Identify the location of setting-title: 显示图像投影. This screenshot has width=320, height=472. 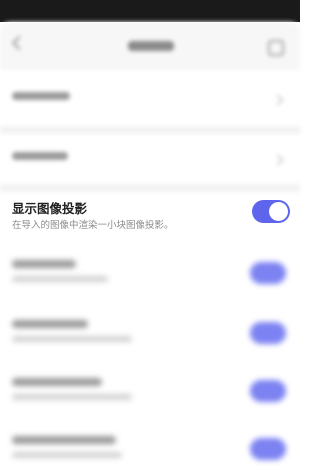
(50, 208).